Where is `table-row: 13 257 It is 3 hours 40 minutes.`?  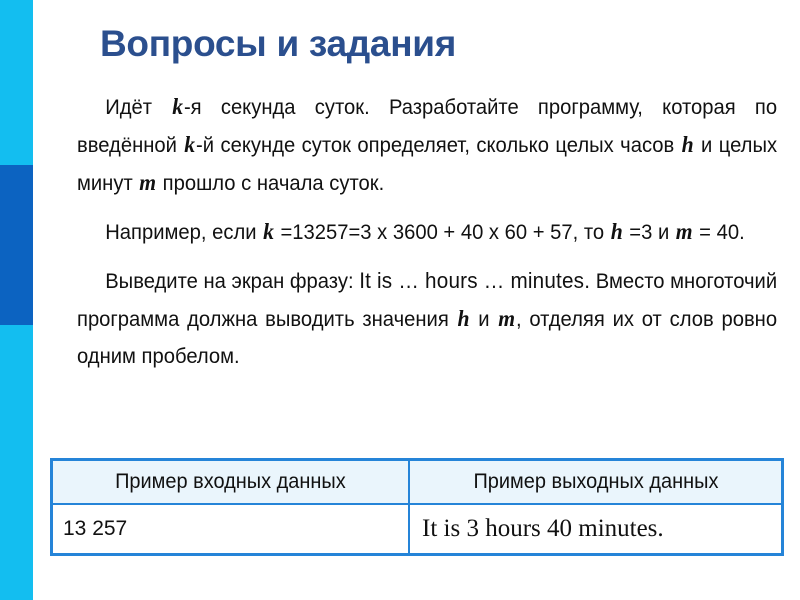
table-row: 13 257 It is 3 hours 40 minutes. is located at coordinates (417, 529).